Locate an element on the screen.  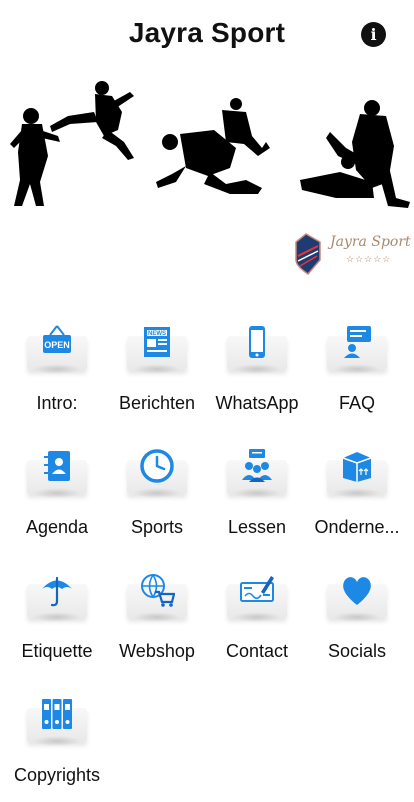
menu-item-etiquette: Etiquette is located at coordinates (57, 623).